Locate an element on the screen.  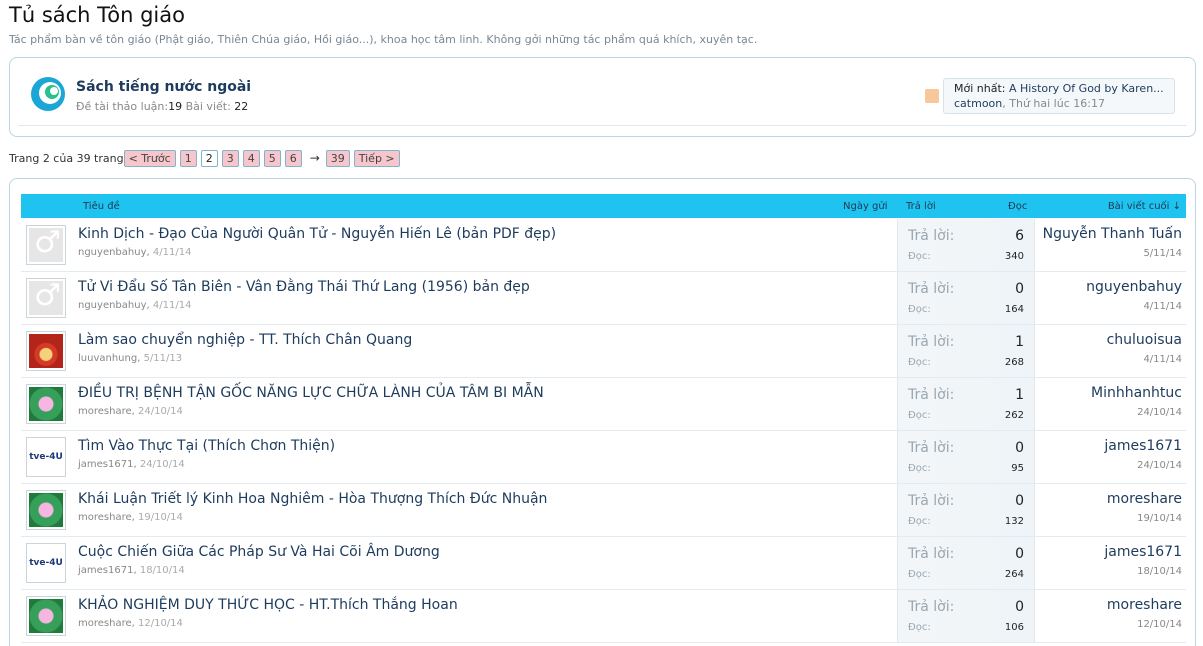
thread-stats: Trả lời: 0 Đọc: 132 is located at coordinates (966, 510).